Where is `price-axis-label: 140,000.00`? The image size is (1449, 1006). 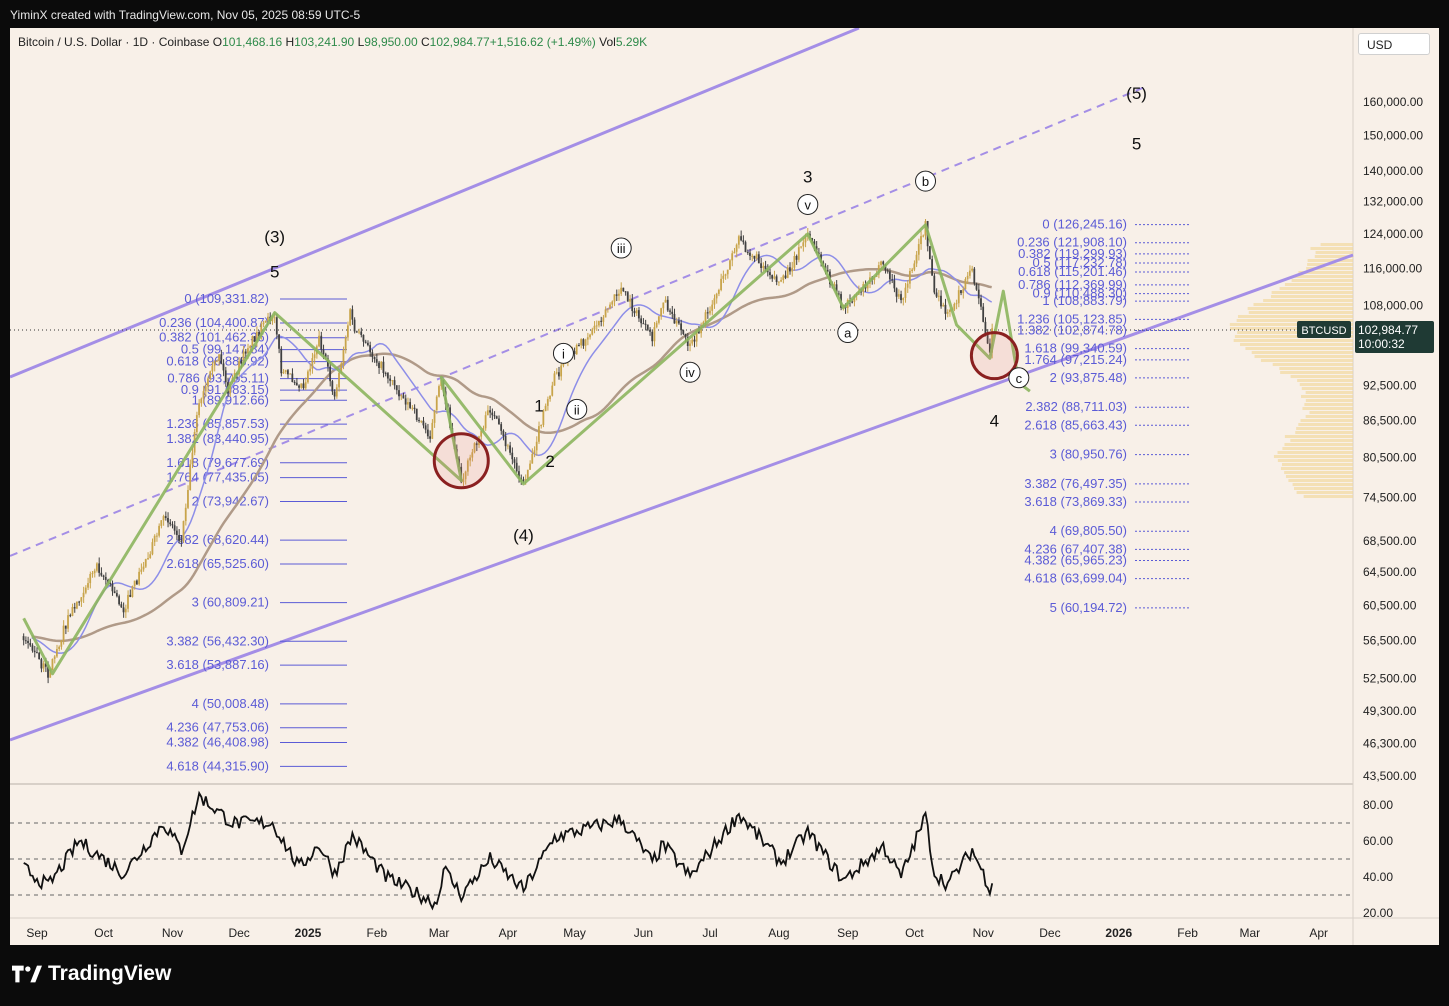
price-axis-label: 140,000.00 is located at coordinates (1393, 171).